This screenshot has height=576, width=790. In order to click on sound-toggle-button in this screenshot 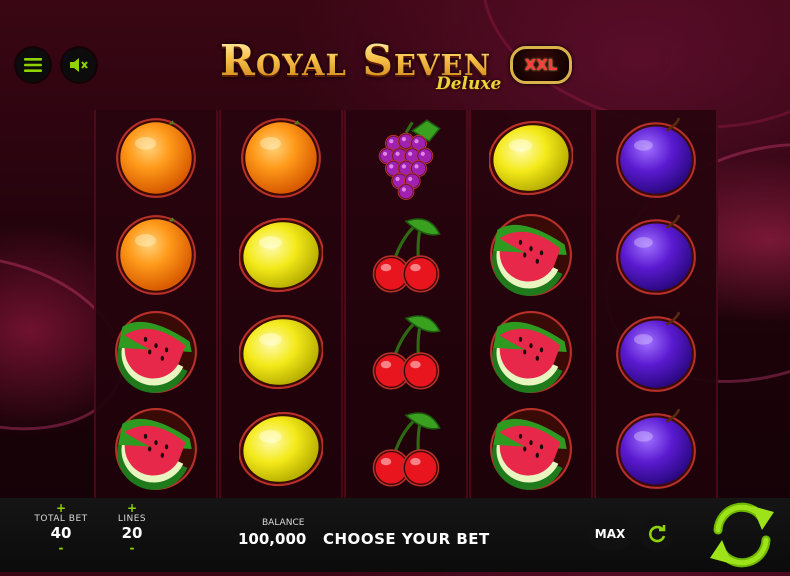, I will do `click(79, 65)`.